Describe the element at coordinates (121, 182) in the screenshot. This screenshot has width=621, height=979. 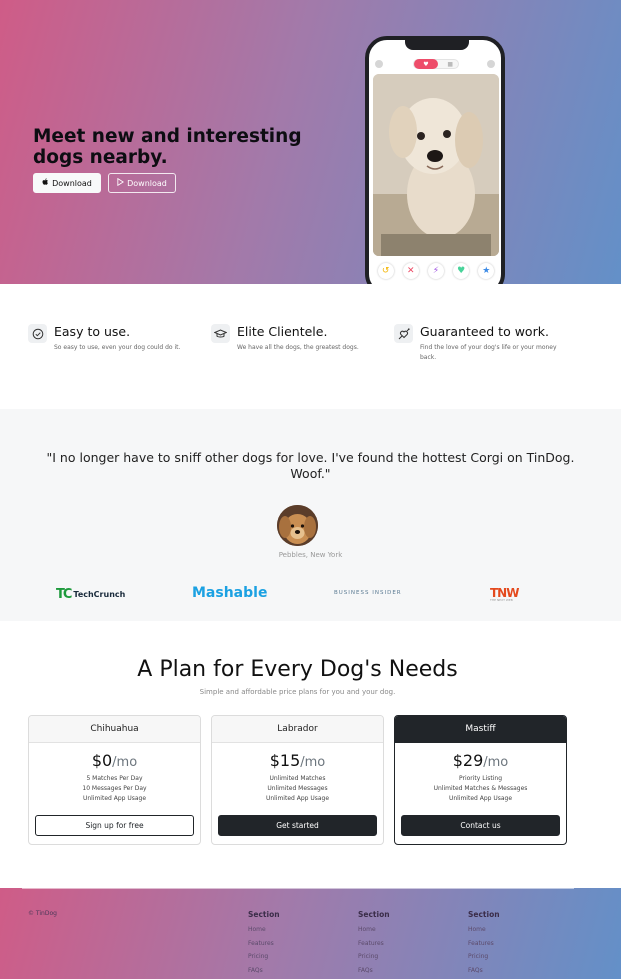
I see `google-play-icon` at that location.